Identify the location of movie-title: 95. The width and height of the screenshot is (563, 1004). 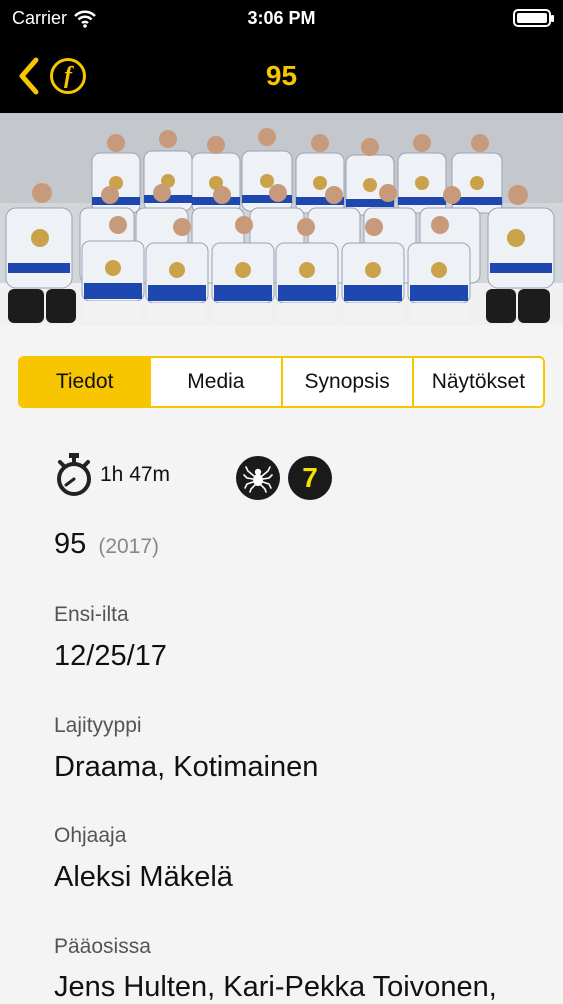
(70, 544).